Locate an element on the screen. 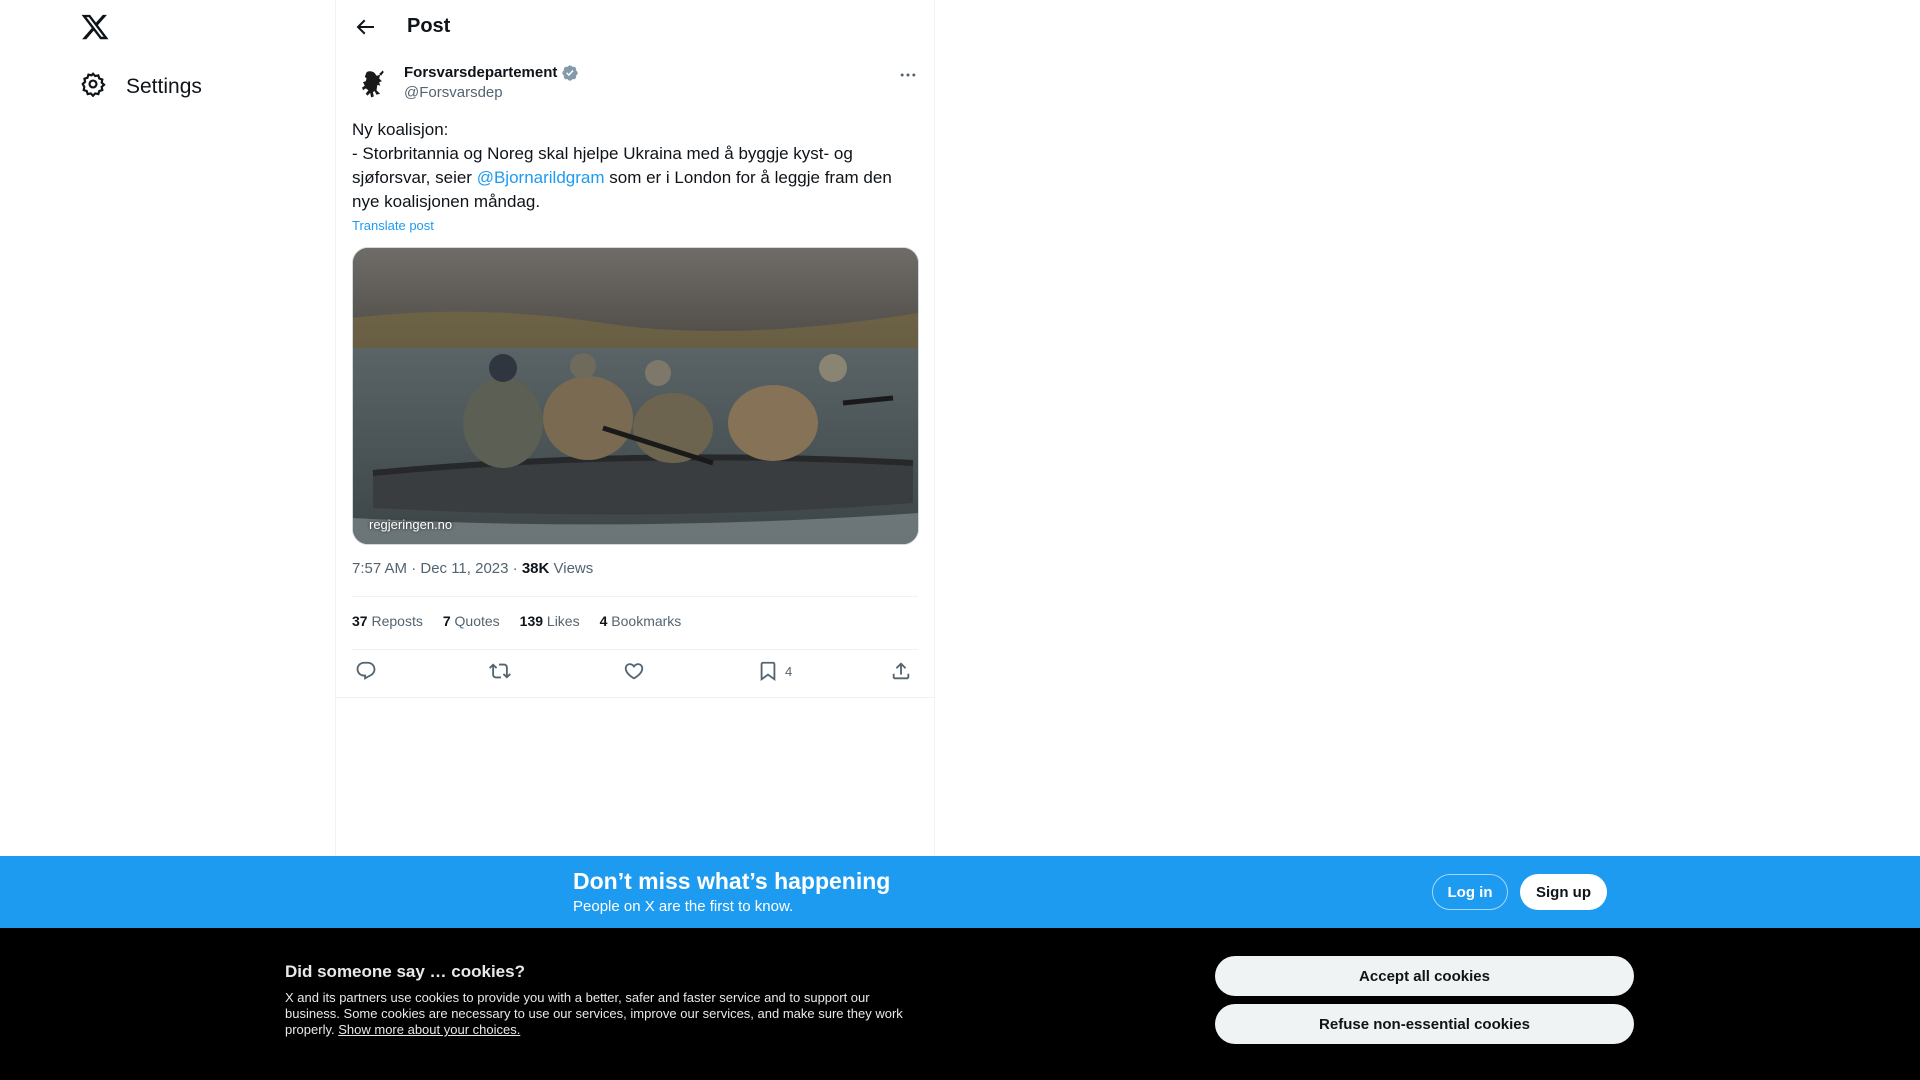 The image size is (1920, 1080). quotes-label: Quotes is located at coordinates (477, 621).